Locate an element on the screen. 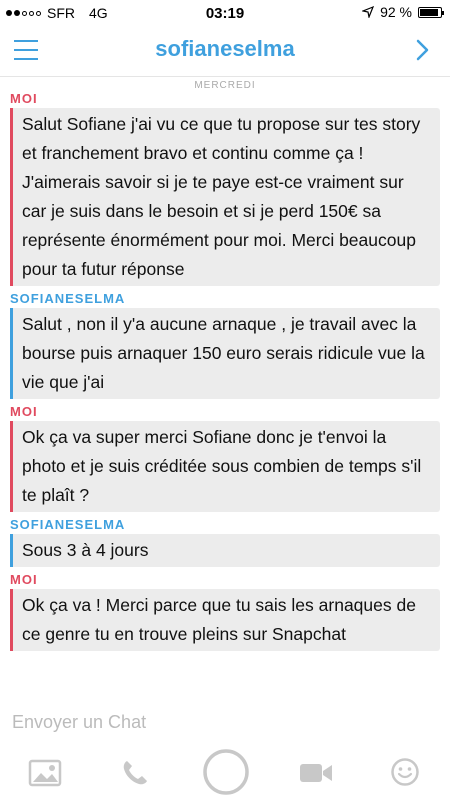  chat-header: sofianeselma is located at coordinates (225, 51).